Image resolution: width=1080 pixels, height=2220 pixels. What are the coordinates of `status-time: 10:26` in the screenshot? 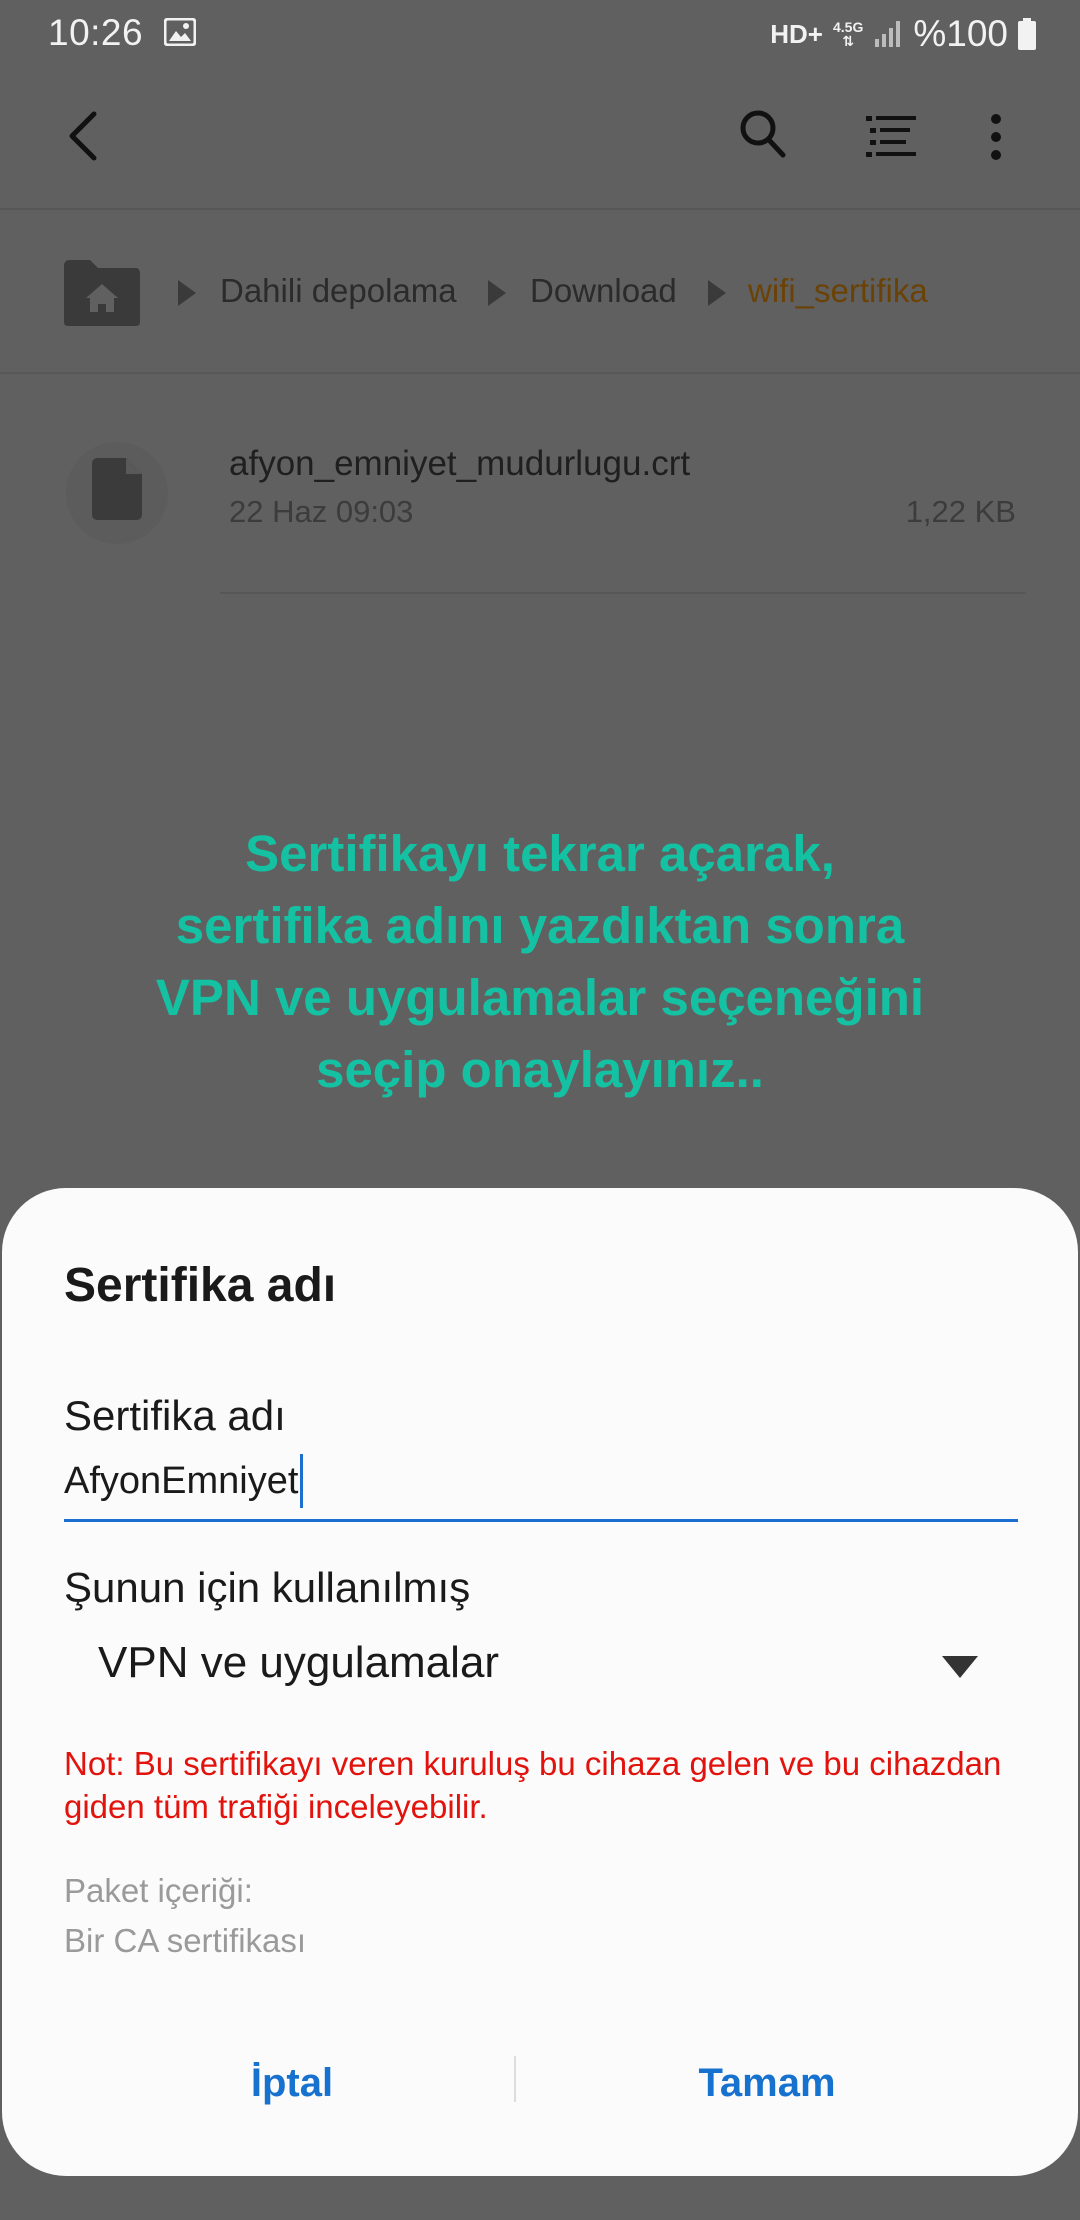 It's located at (96, 32).